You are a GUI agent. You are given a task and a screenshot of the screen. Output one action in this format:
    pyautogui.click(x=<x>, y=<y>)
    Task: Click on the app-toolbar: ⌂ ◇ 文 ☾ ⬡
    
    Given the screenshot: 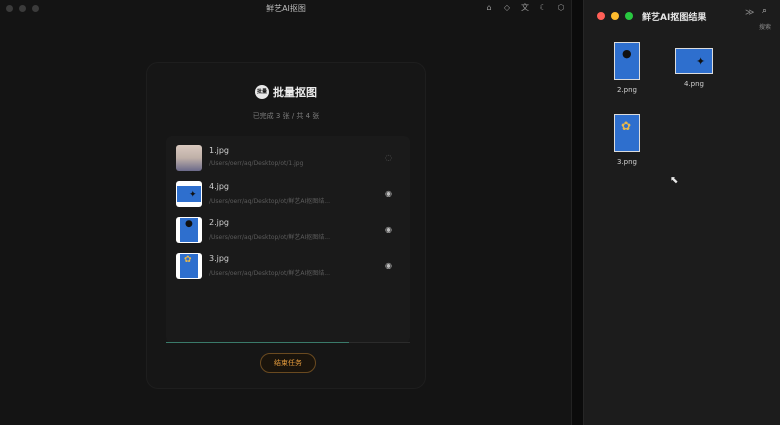 What is the action you would take?
    pyautogui.click(x=525, y=8)
    